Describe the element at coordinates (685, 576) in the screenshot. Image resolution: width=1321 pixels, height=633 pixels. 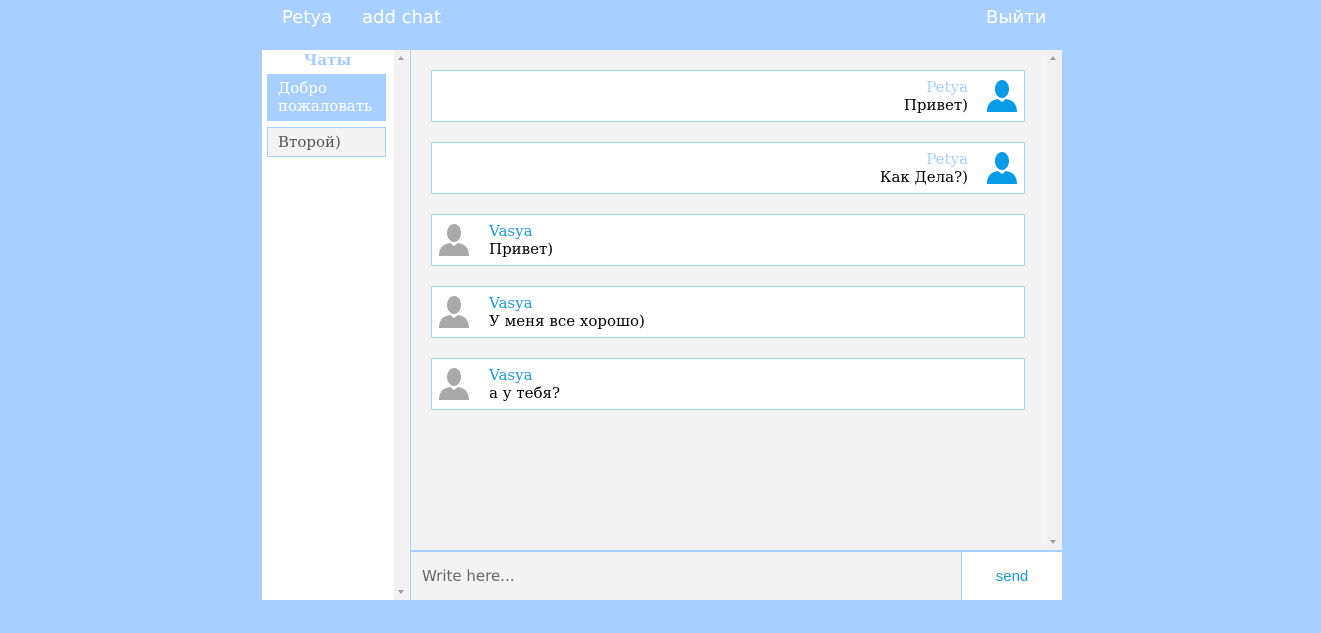
I see `message-input` at that location.